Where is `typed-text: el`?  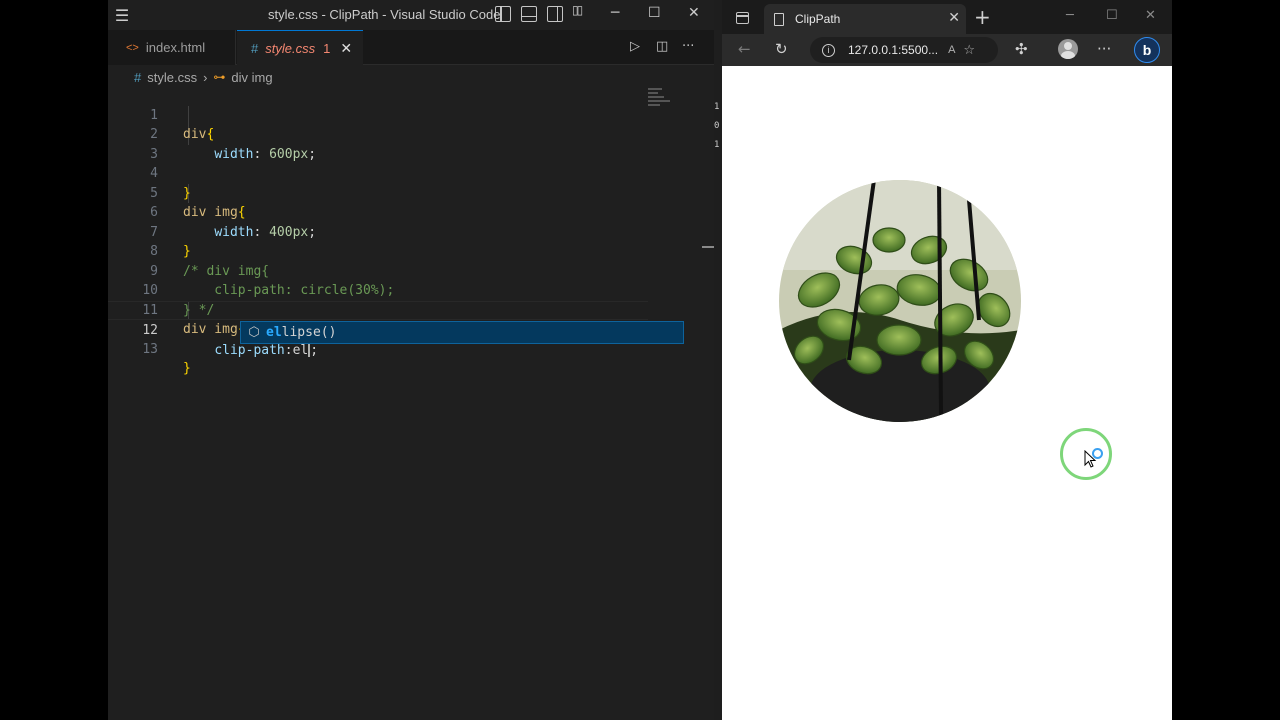 typed-text: el is located at coordinates (300, 350).